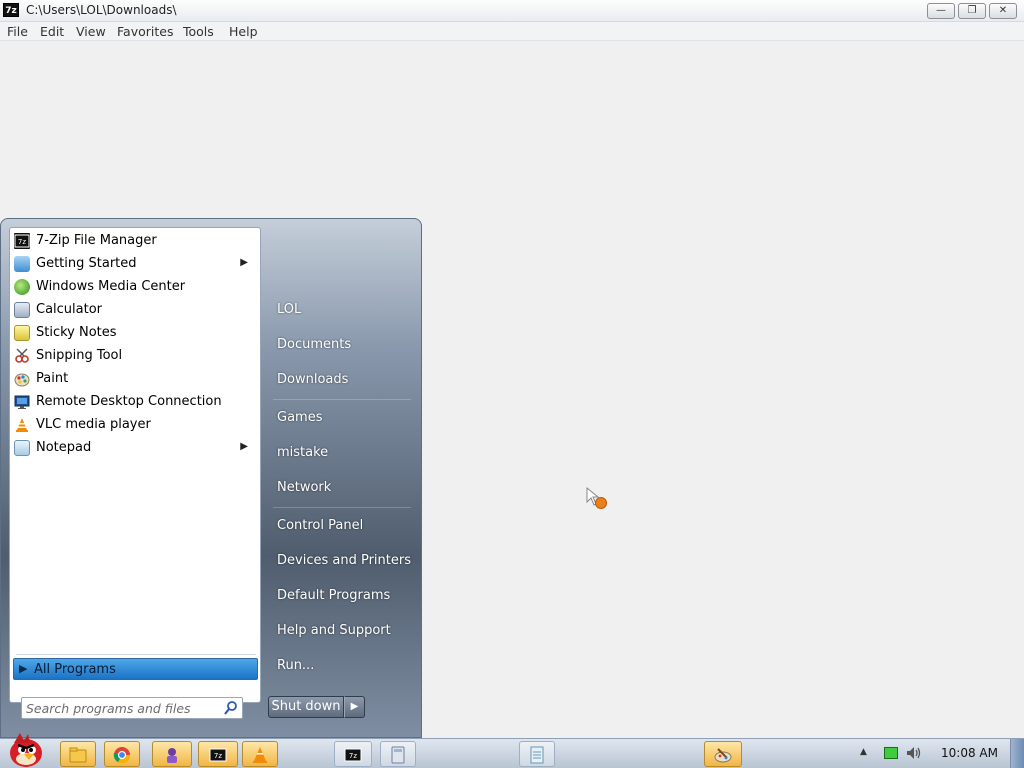  What do you see at coordinates (69, 309) in the screenshot?
I see `program-label: Calculator` at bounding box center [69, 309].